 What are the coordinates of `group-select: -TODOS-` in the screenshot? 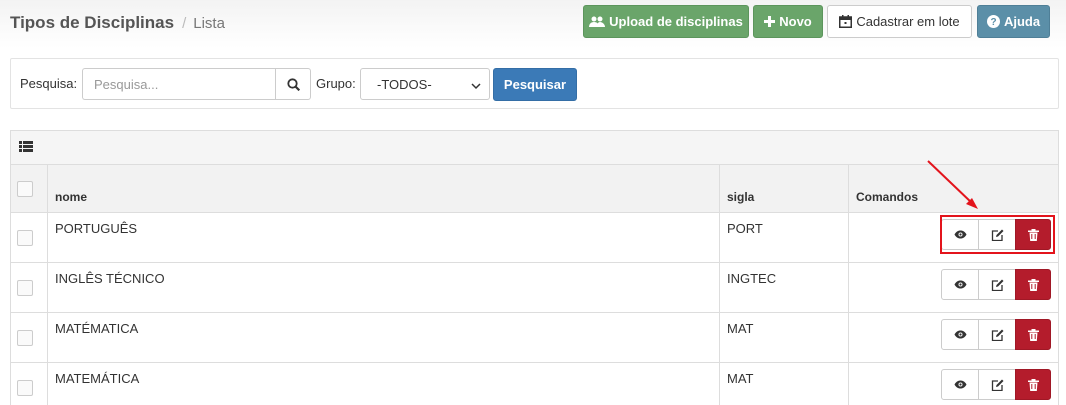 It's located at (425, 84).